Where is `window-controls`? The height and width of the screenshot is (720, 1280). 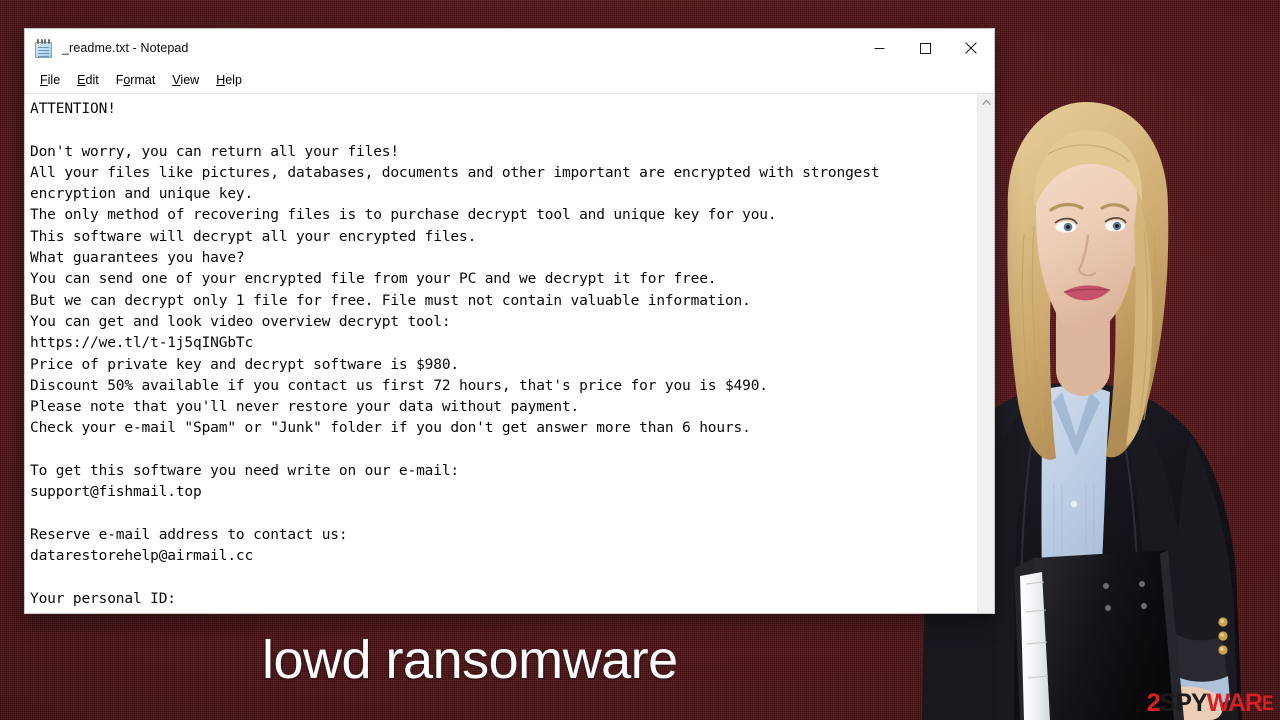
window-controls is located at coordinates (925, 48).